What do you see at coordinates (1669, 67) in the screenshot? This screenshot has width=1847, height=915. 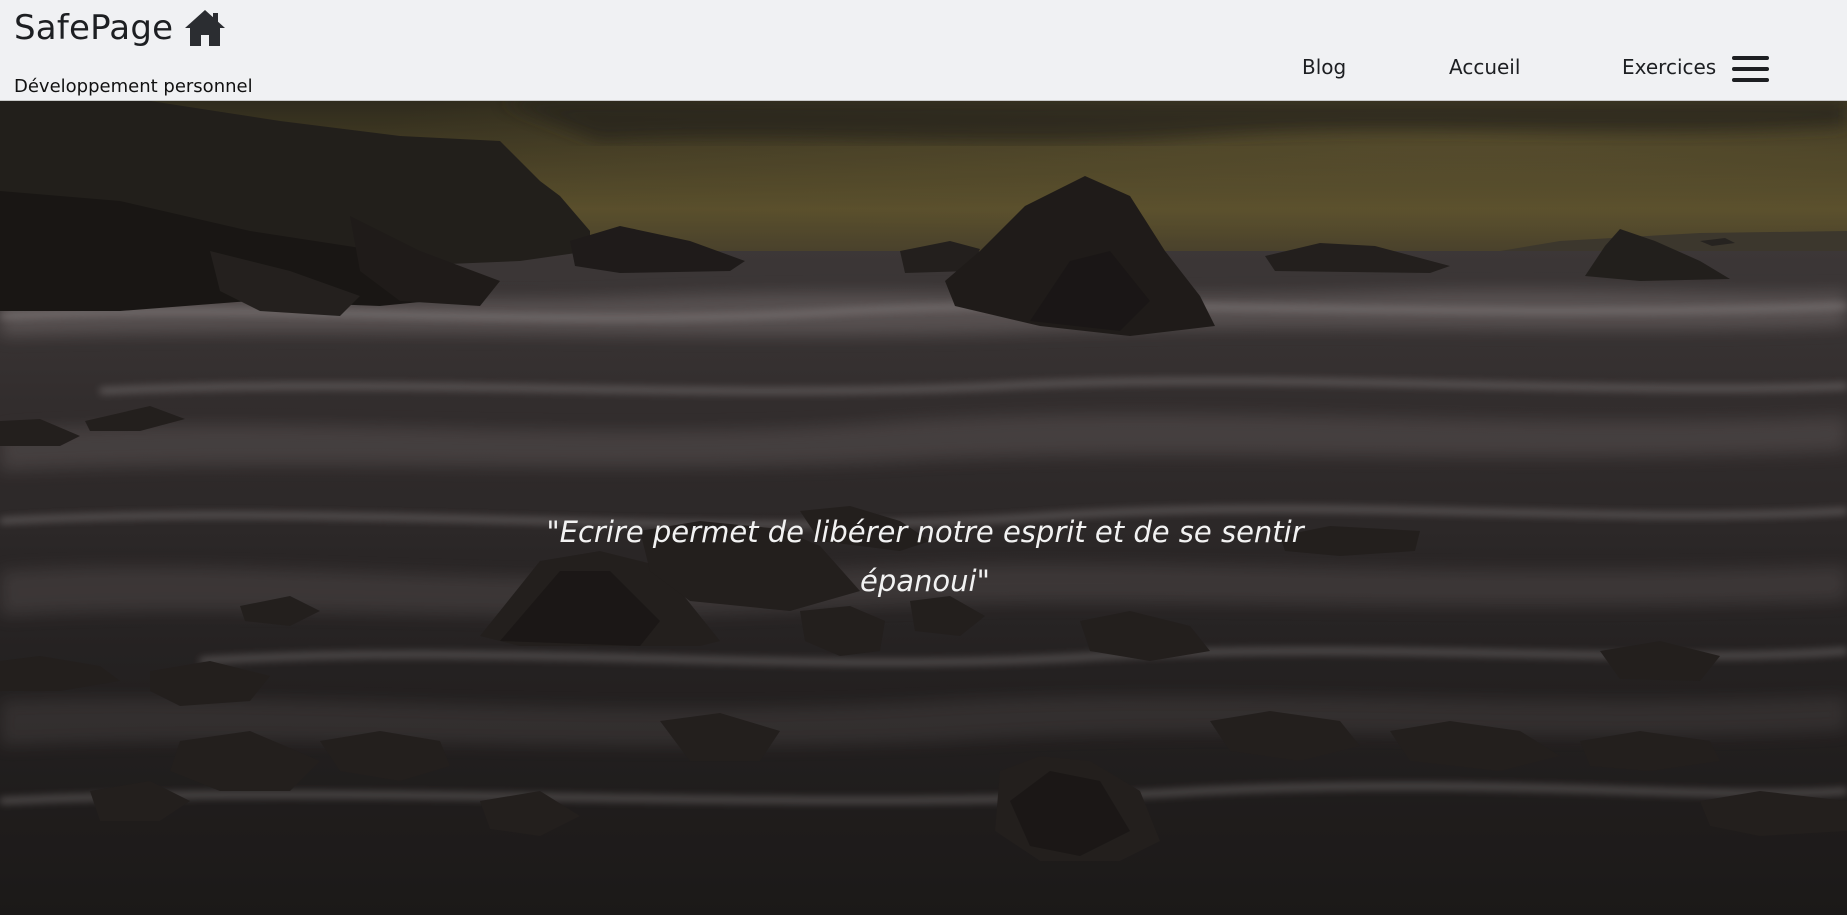 I see `nav-item-exercices: Exercices` at bounding box center [1669, 67].